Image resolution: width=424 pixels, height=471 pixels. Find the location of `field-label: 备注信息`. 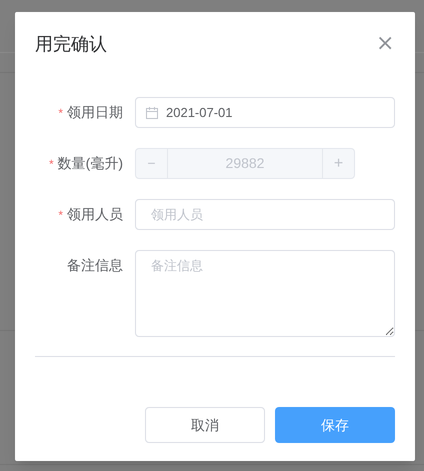

field-label: 备注信息 is located at coordinates (95, 265).